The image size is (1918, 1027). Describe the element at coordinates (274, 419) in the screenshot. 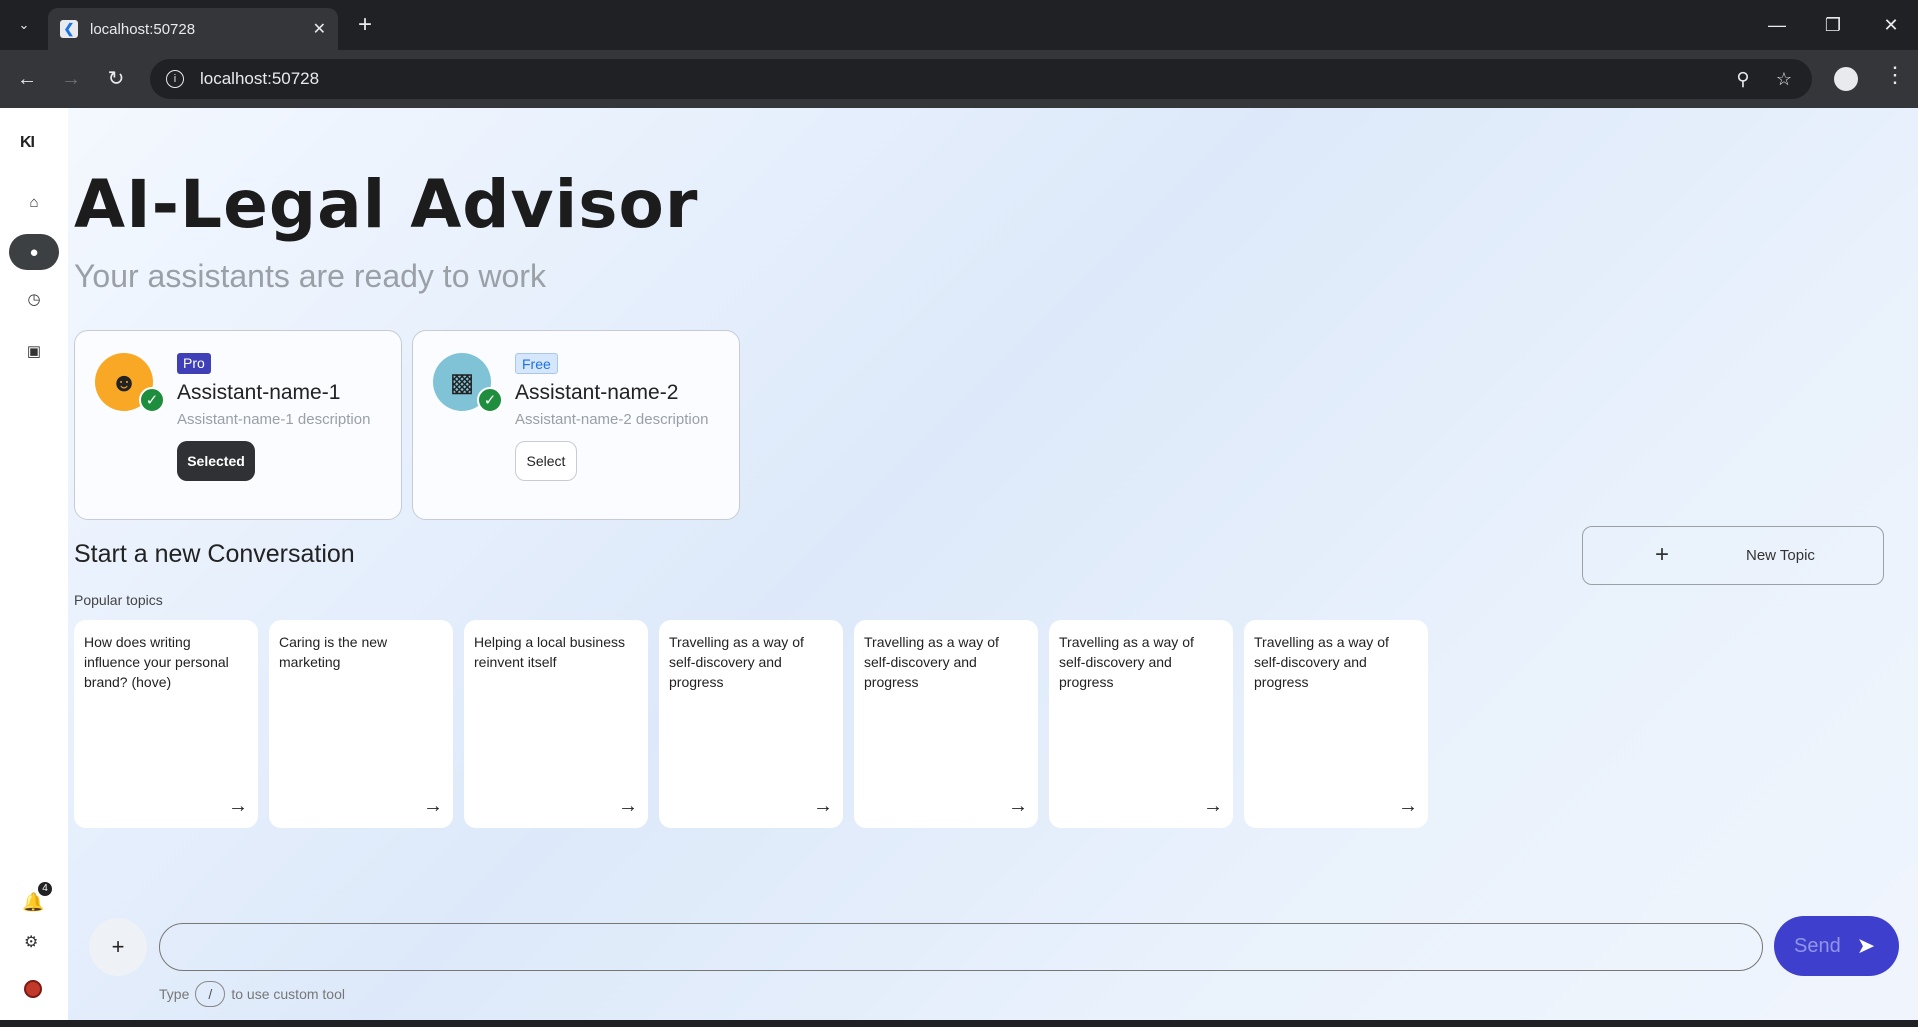

I see `assistant-description: Assistant-name-1 description` at that location.